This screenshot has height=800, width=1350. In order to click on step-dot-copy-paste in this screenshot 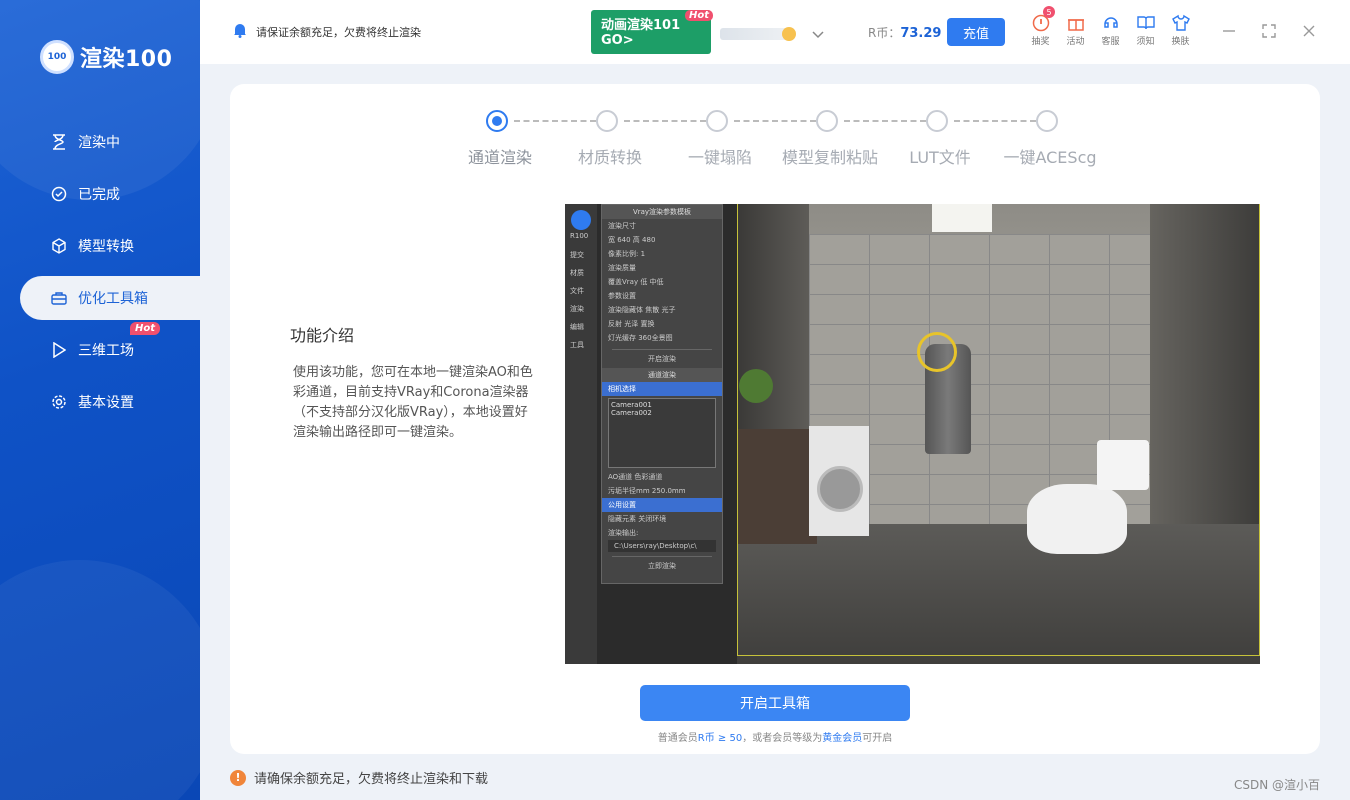, I will do `click(827, 121)`.